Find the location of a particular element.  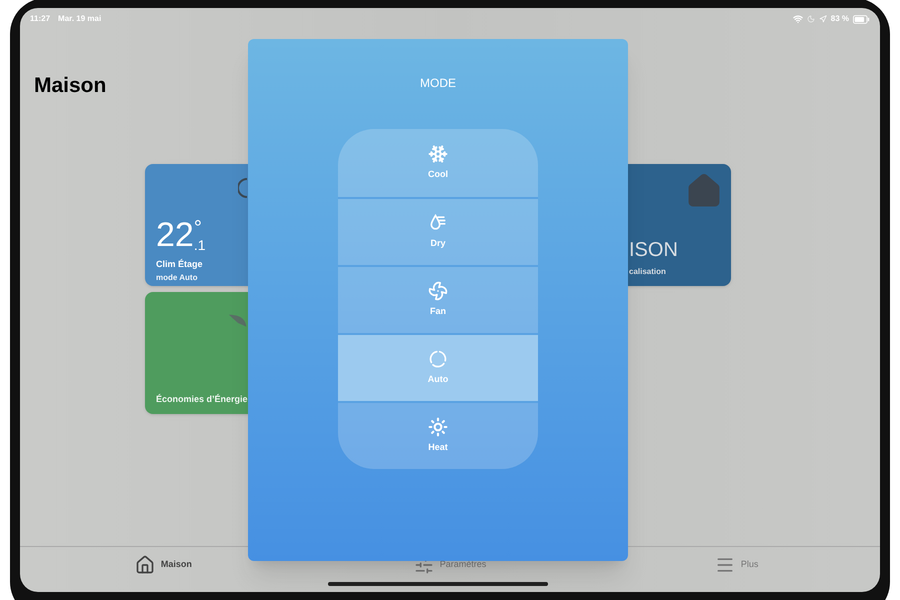

home-icon is located at coordinates (144, 565).